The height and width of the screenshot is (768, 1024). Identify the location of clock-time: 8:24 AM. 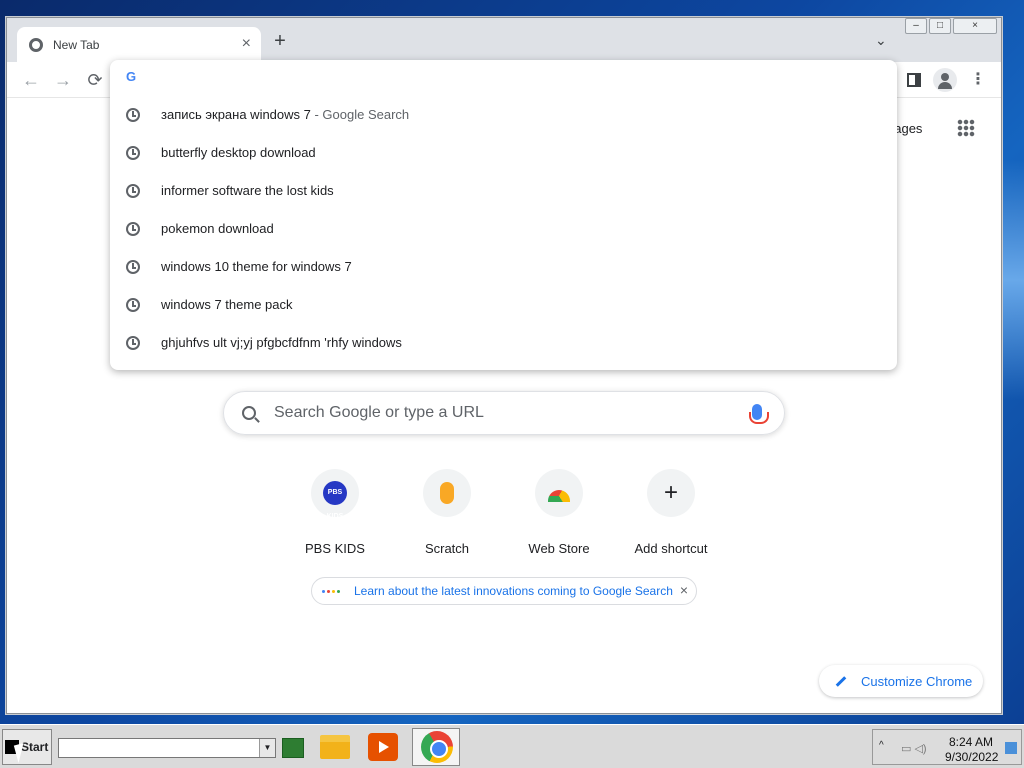
(971, 742).